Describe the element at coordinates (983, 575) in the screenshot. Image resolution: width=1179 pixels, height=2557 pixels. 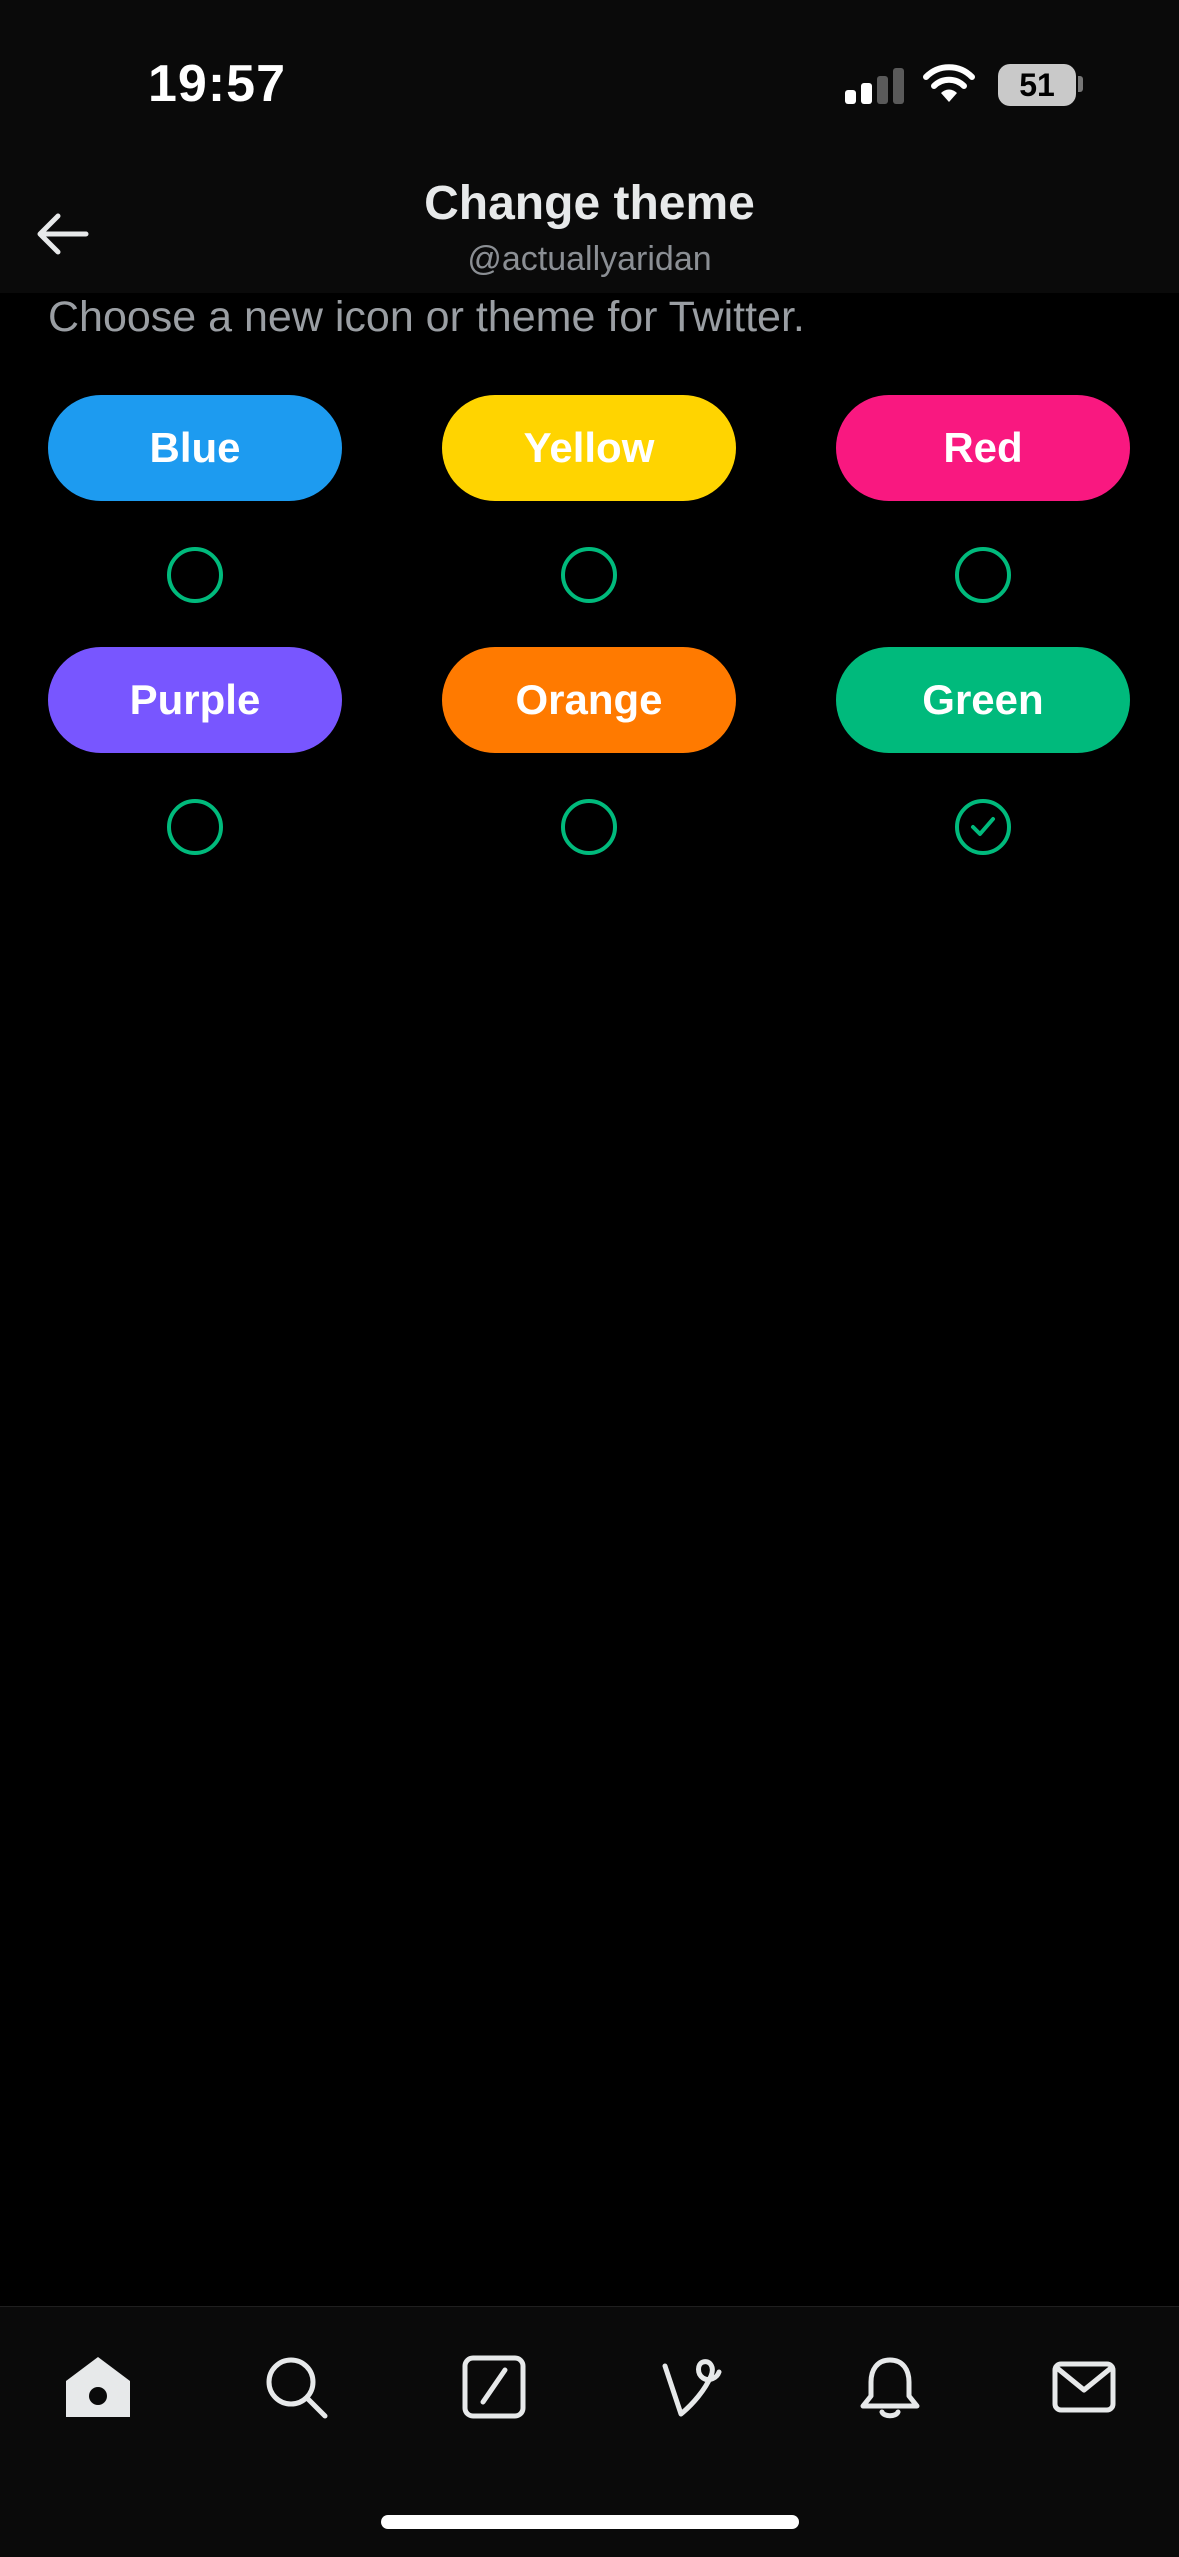
I see `radio-red` at that location.